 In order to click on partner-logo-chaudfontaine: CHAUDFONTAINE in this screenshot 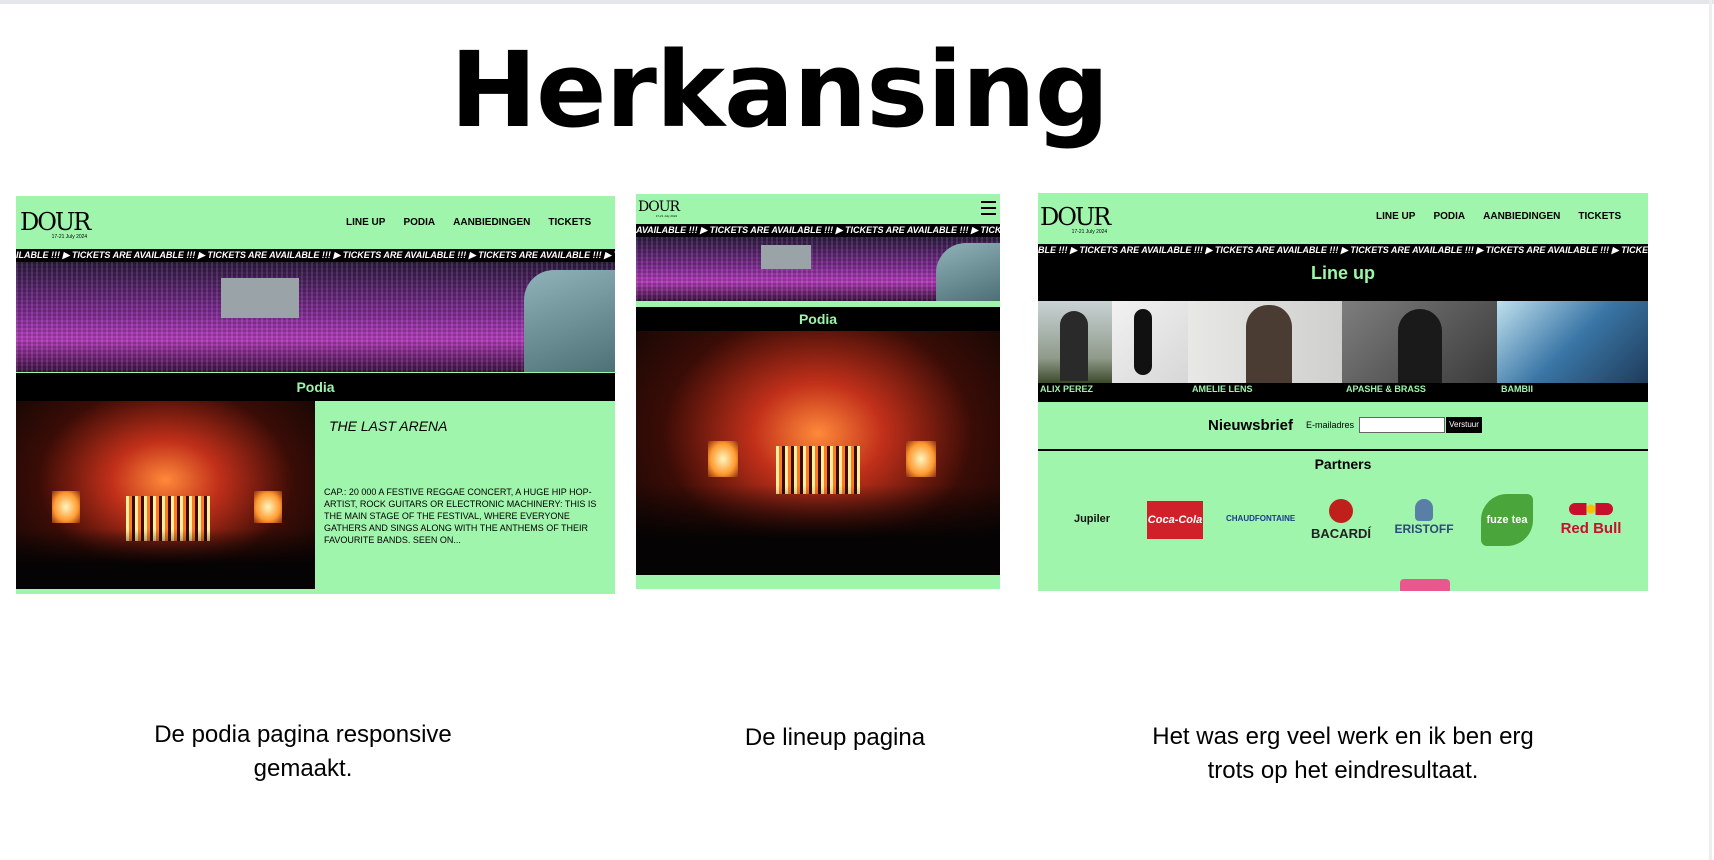, I will do `click(1260, 518)`.